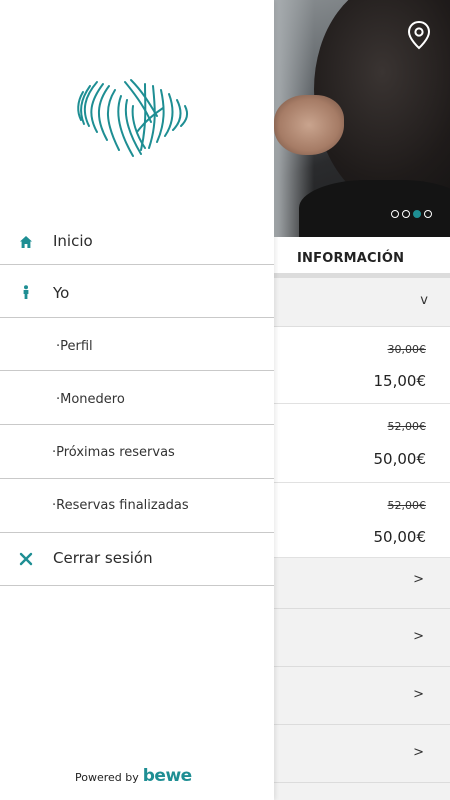 Image resolution: width=450 pixels, height=800 pixels. What do you see at coordinates (419, 35) in the screenshot?
I see `location-pin-icon` at bounding box center [419, 35].